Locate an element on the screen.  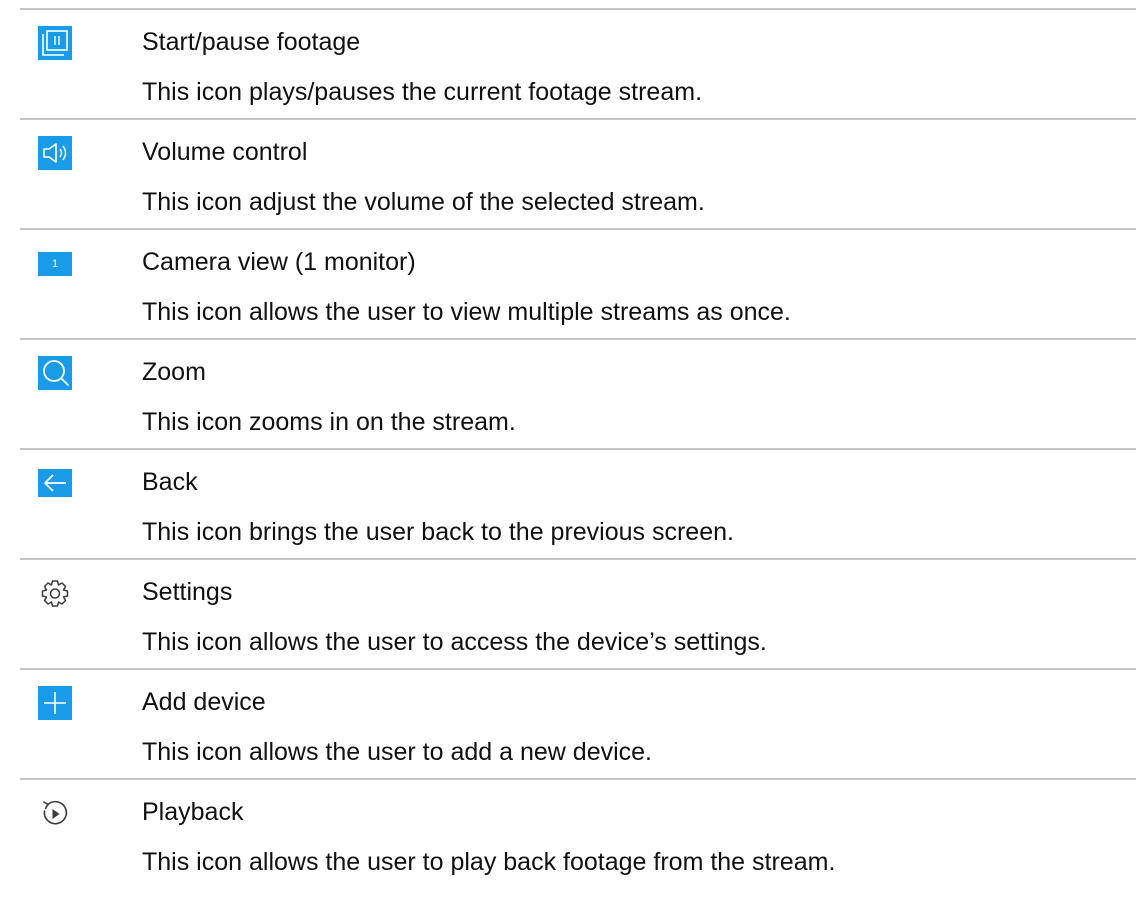
legend-title: Volume control is located at coordinates (225, 152).